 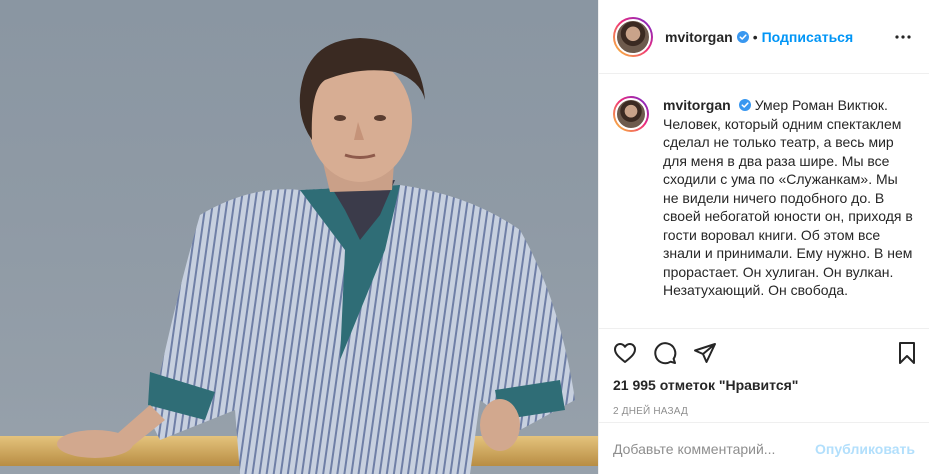 I want to click on post-header: mvitorgan • Подписаться, so click(x=764, y=37).